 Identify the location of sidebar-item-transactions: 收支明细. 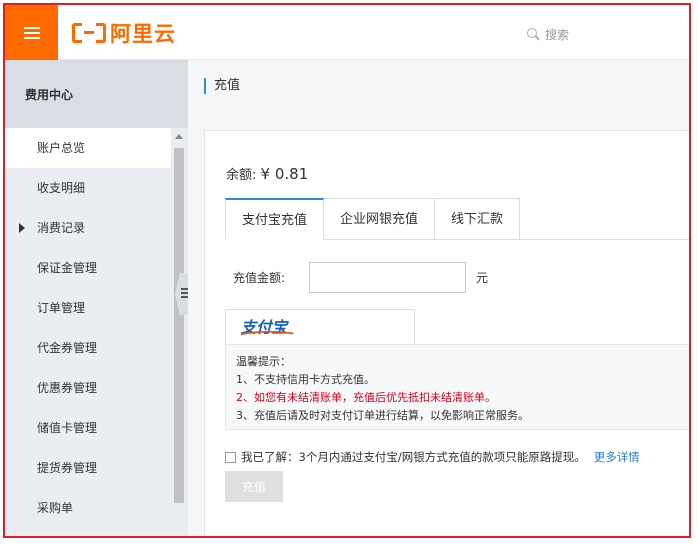
(88, 188).